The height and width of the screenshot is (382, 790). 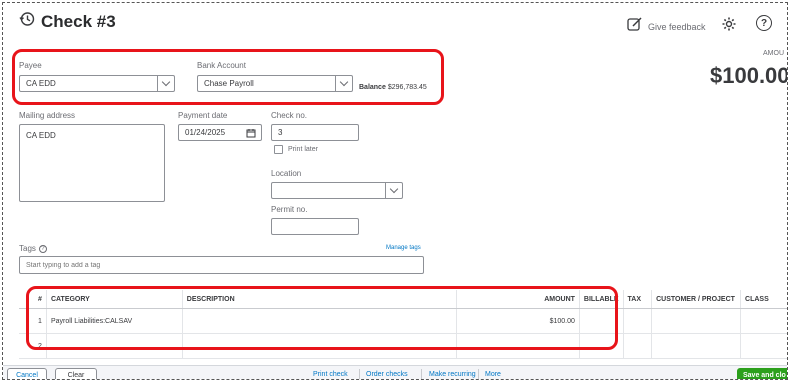 What do you see at coordinates (47, 115) in the screenshot?
I see `mailing-address-label: Mailing address` at bounding box center [47, 115].